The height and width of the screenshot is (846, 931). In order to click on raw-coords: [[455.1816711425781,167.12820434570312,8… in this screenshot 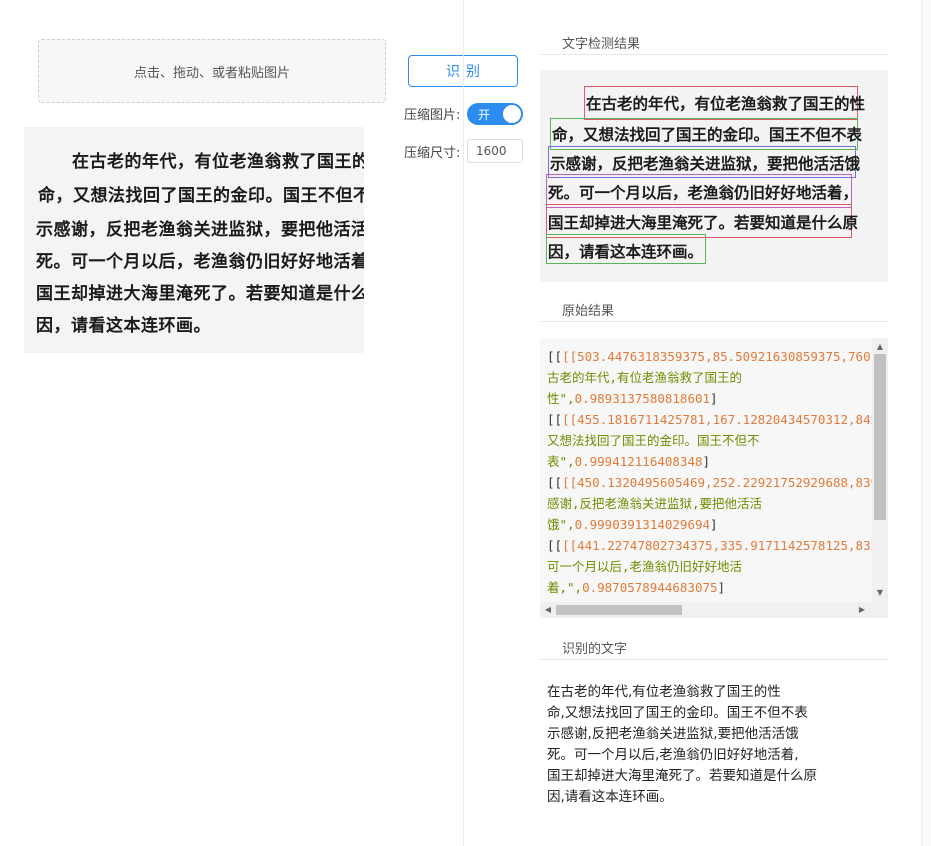, I will do `click(717, 419)`.